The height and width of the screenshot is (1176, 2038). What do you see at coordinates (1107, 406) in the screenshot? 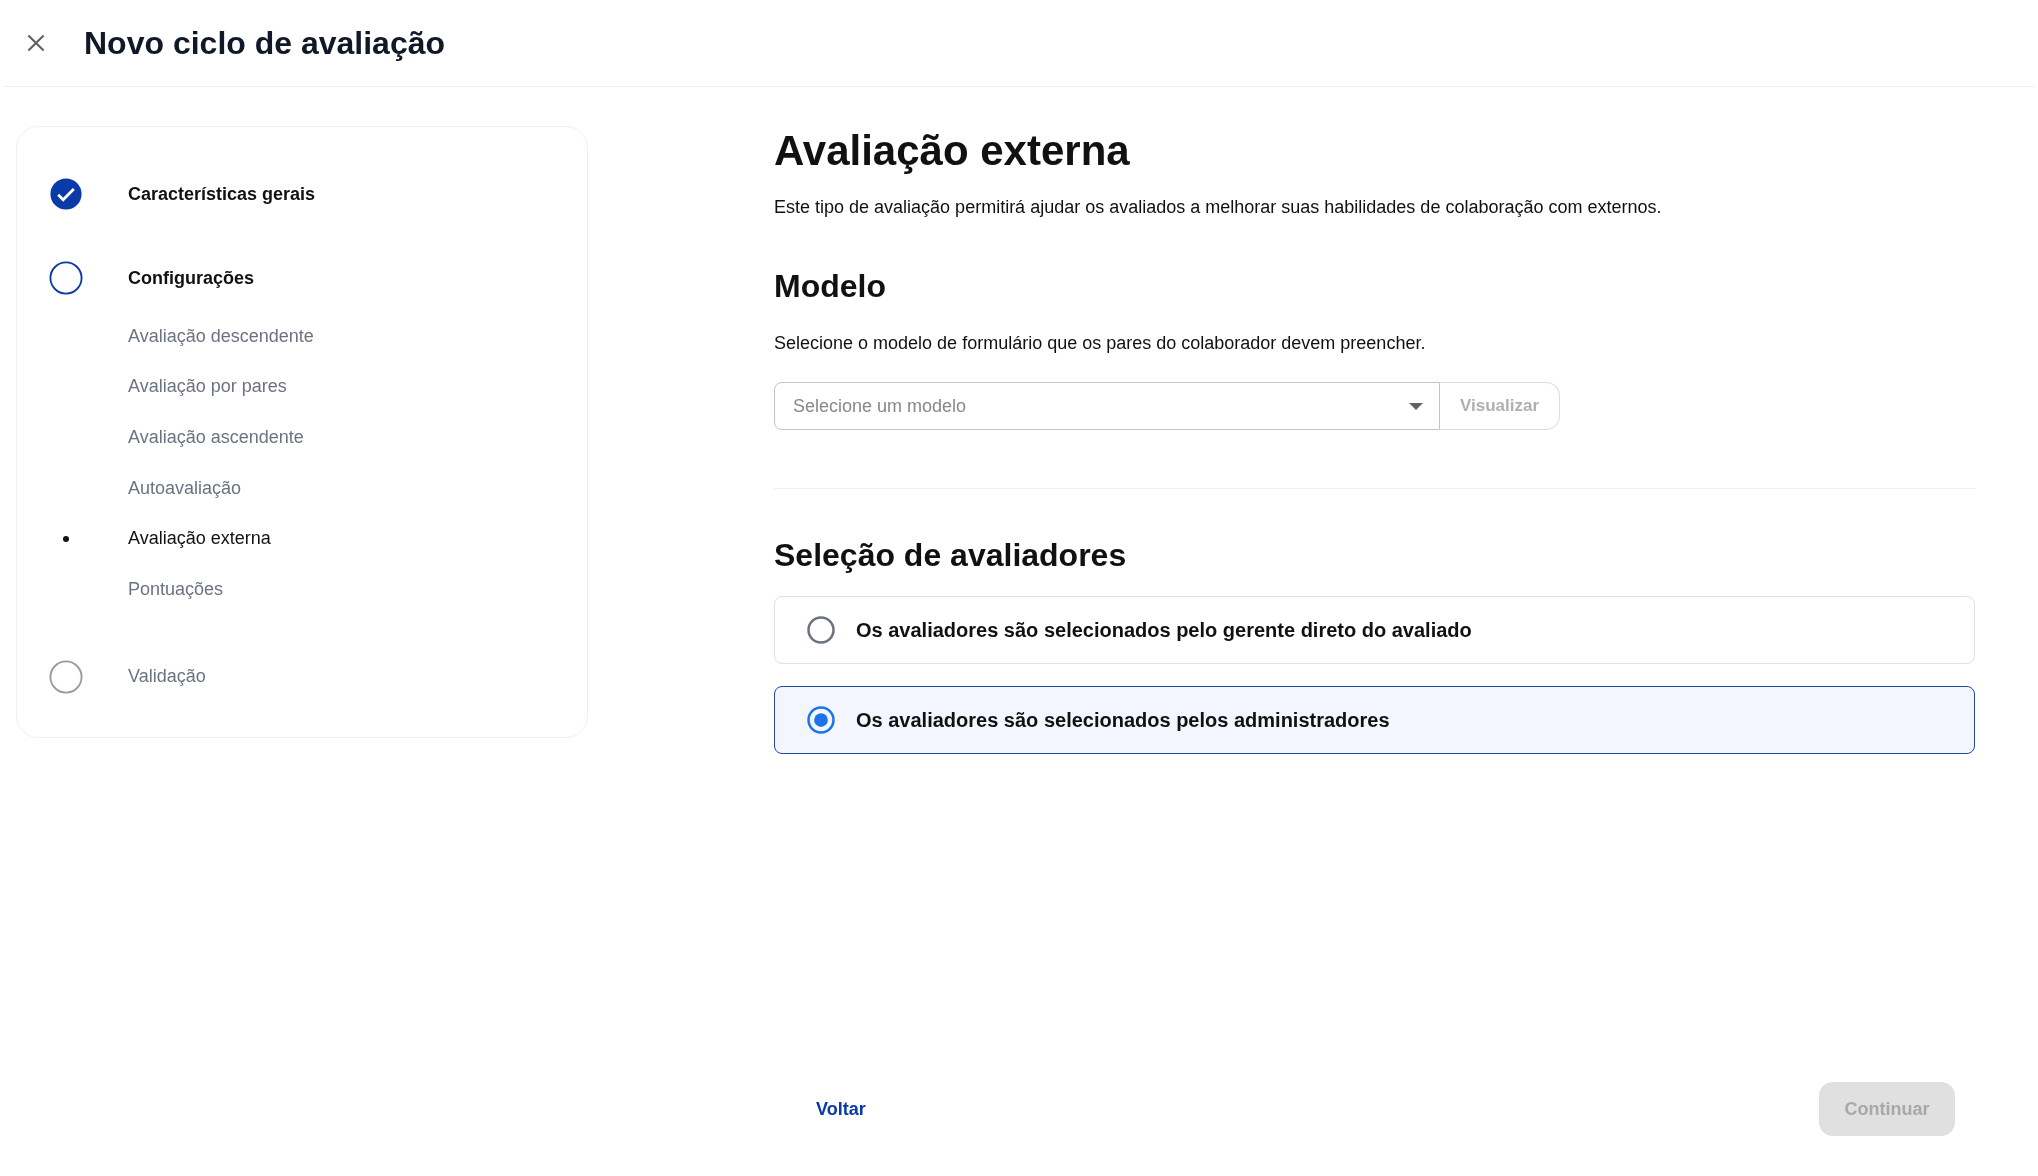
I see `model-dropdown: Selecione um modelo` at bounding box center [1107, 406].